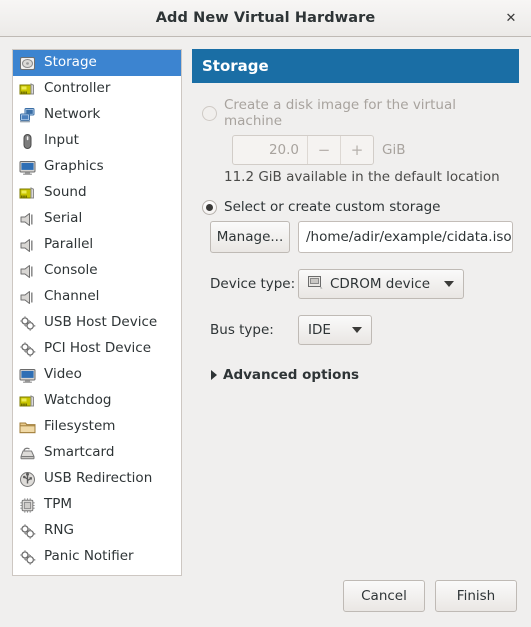 This screenshot has height=627, width=531. I want to click on sidebar-item-label: Smartcard, so click(79, 452).